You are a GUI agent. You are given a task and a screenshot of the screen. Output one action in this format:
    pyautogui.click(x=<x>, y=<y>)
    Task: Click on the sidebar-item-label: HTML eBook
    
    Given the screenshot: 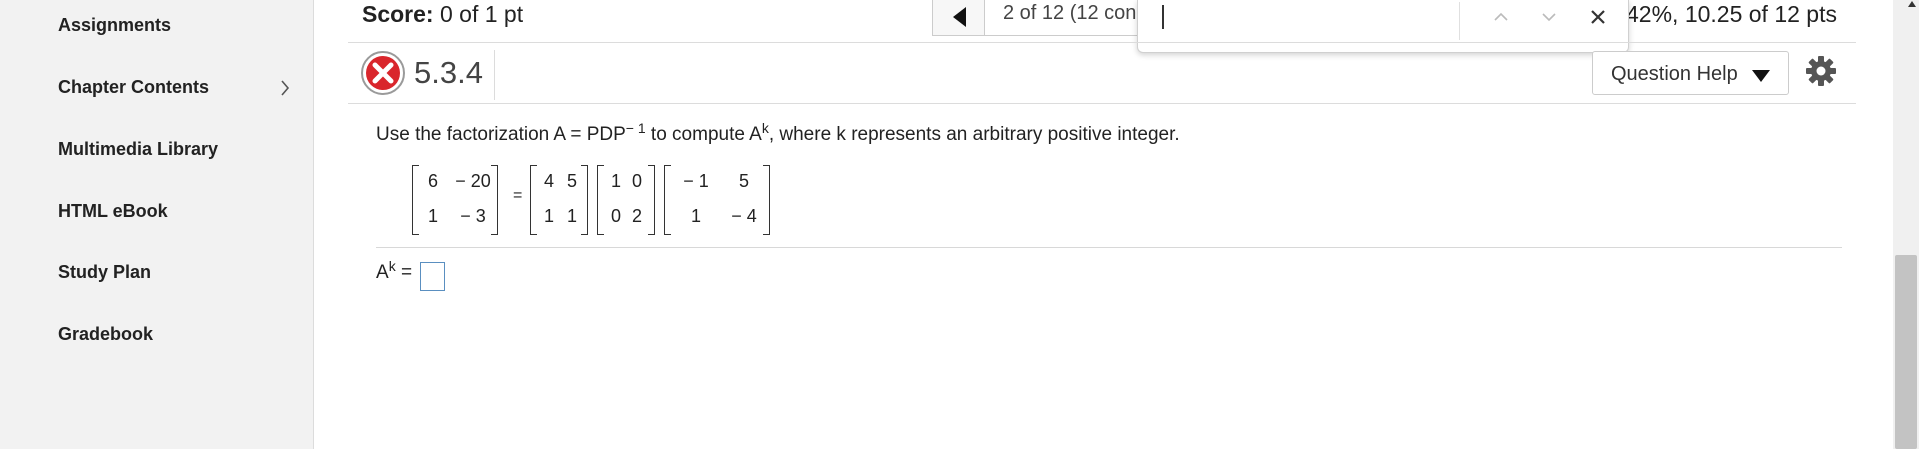 What is the action you would take?
    pyautogui.click(x=113, y=211)
    